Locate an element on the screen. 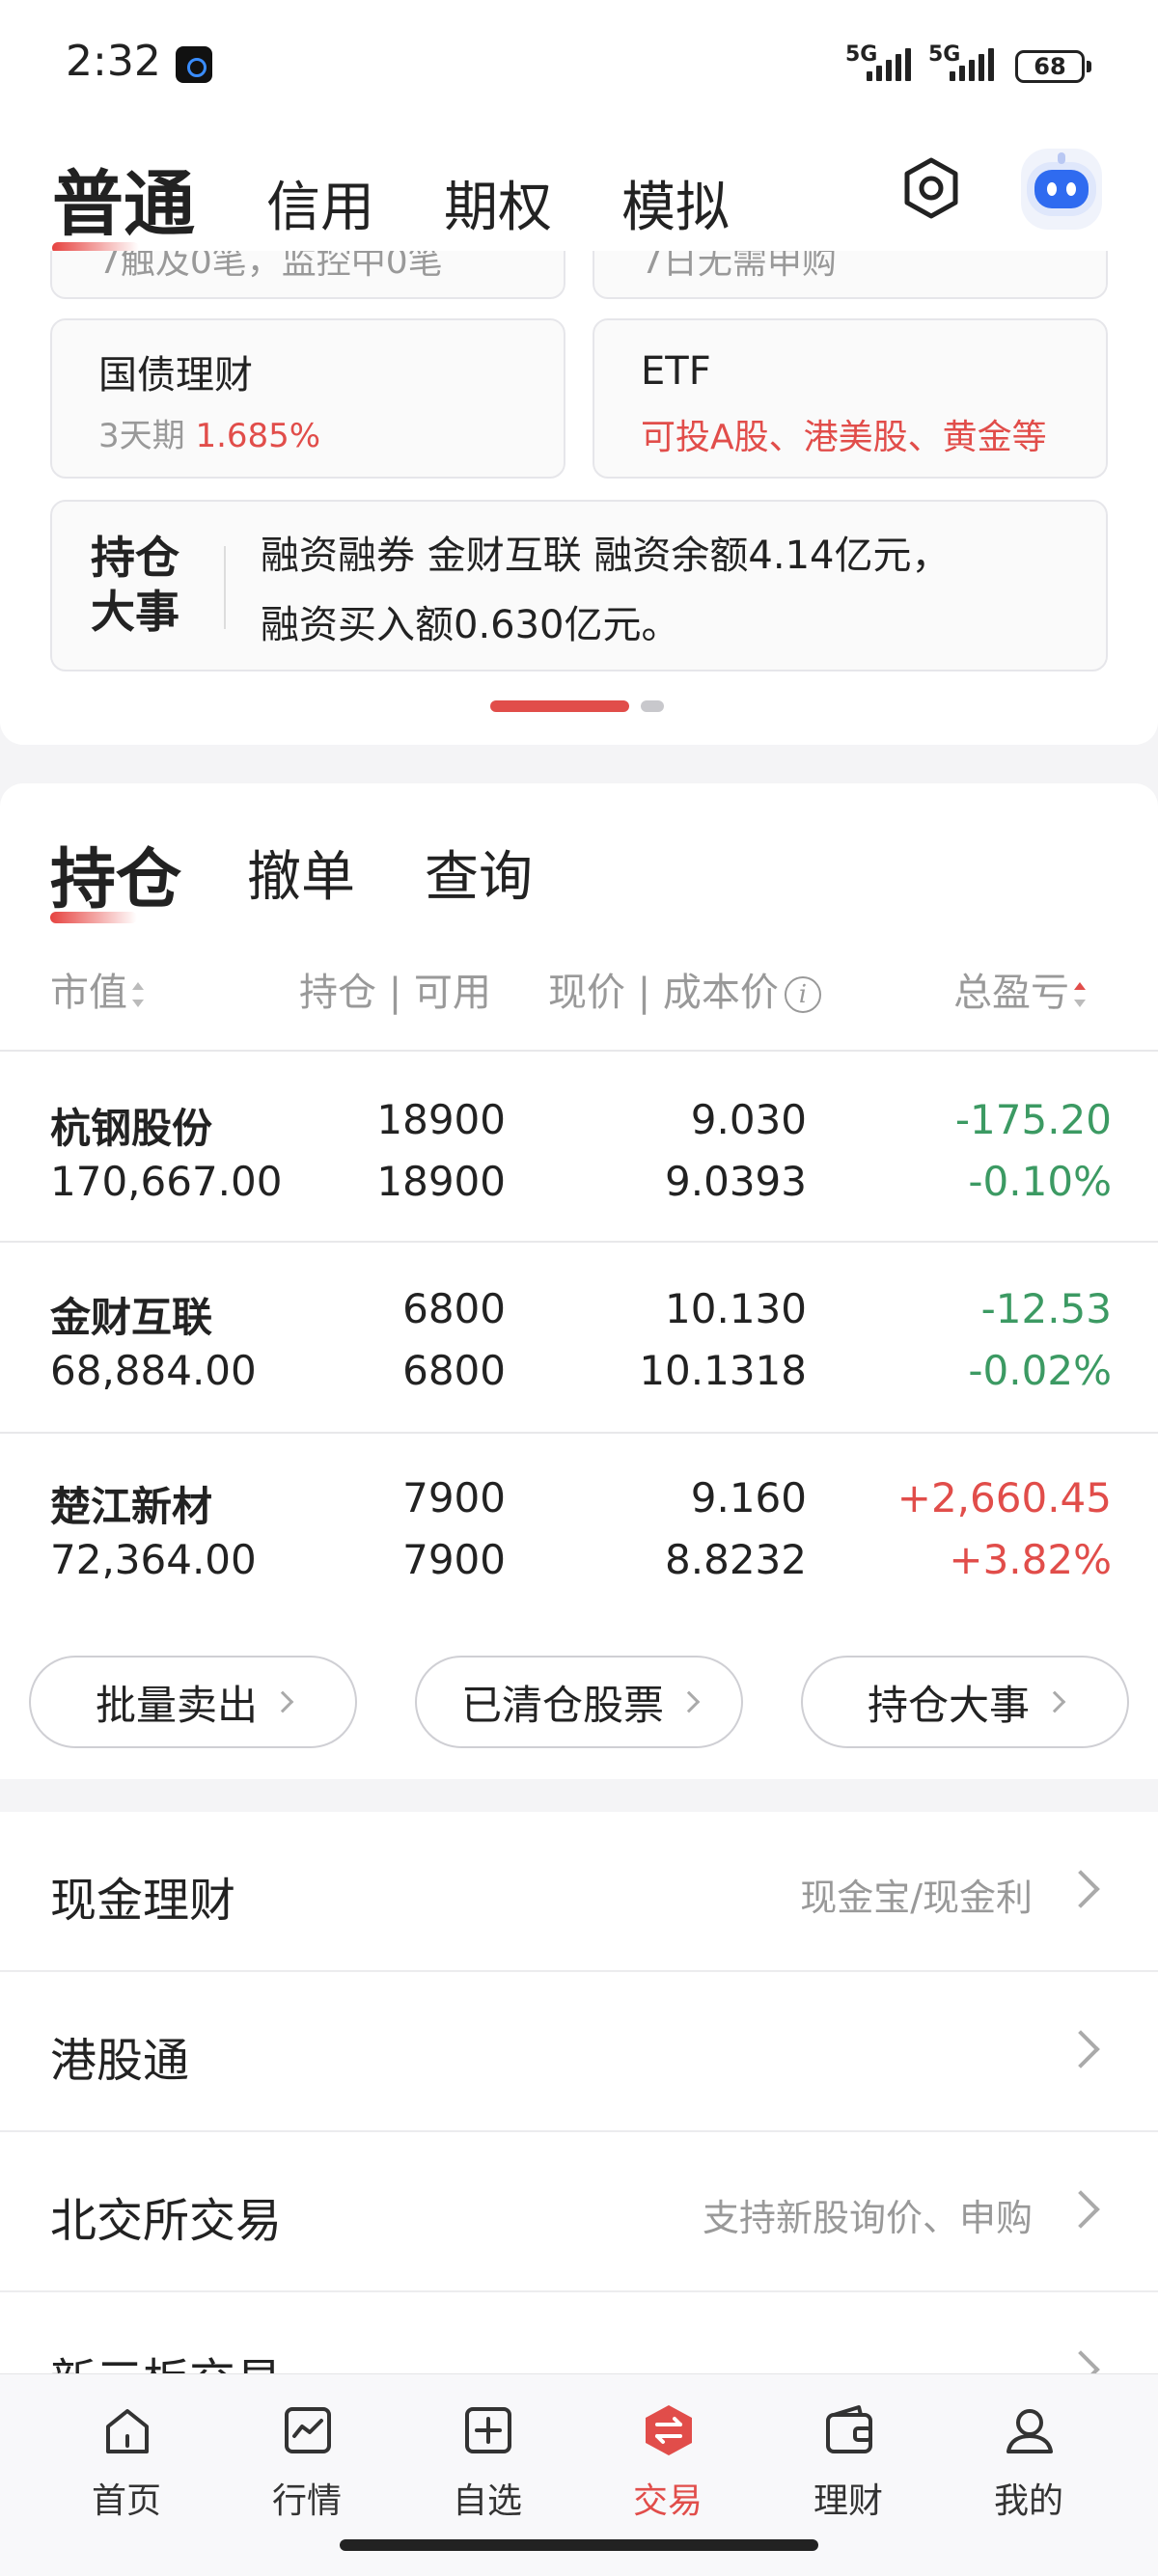  nav-trade: 交易 is located at coordinates (667, 2457).